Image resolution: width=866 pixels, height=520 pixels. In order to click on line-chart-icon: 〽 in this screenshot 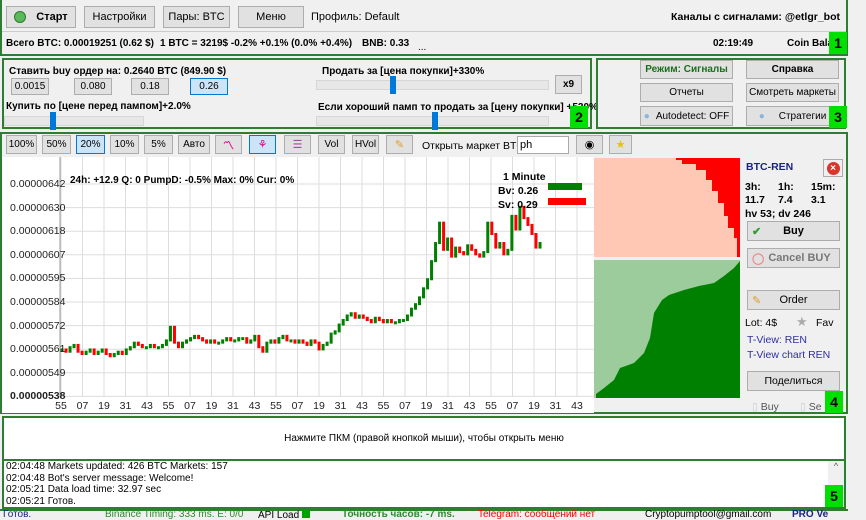, I will do `click(228, 144)`.